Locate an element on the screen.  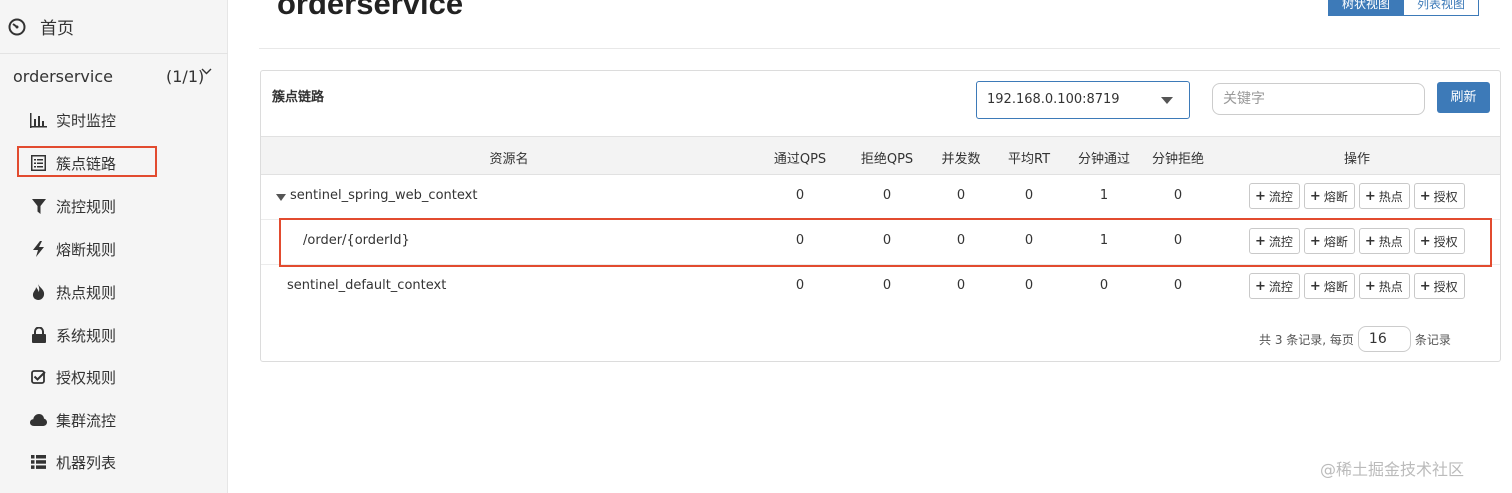
sidebar-item-label: 熔断规则 is located at coordinates (86, 249).